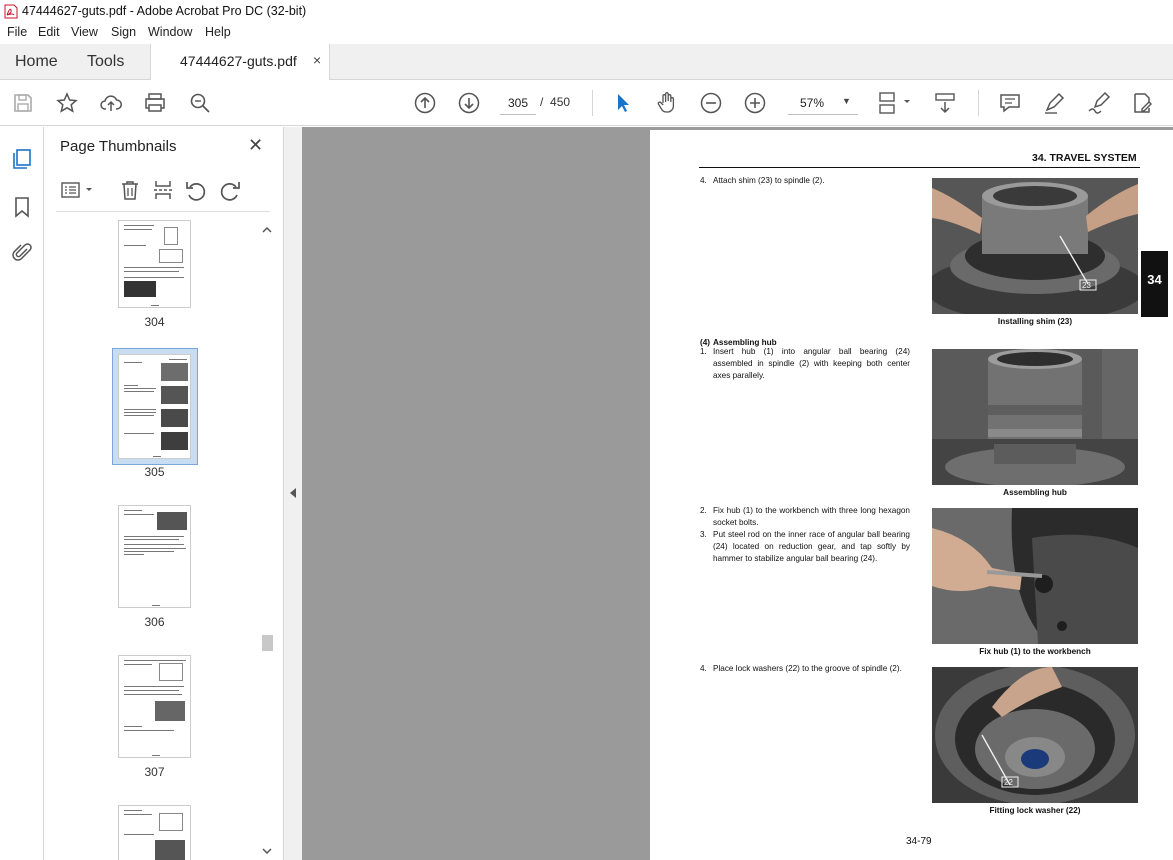 This screenshot has height=860, width=1173. What do you see at coordinates (317, 60) in the screenshot?
I see `close-tab-icon: ×` at bounding box center [317, 60].